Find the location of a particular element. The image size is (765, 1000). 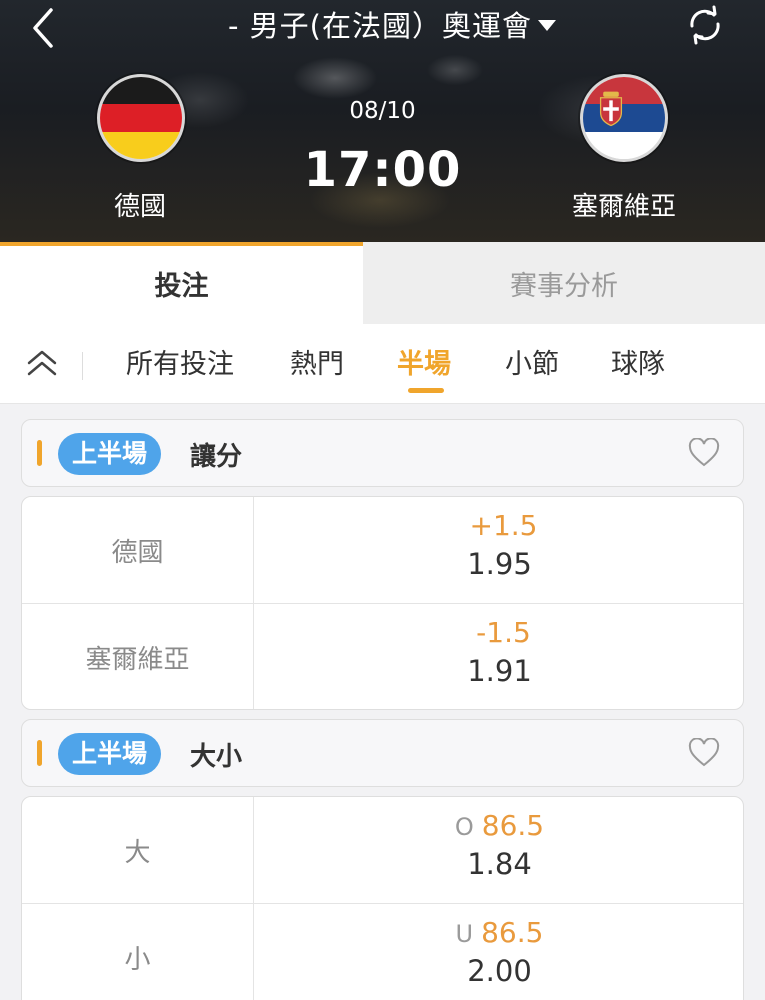

selection-label: 大 is located at coordinates (138, 850).